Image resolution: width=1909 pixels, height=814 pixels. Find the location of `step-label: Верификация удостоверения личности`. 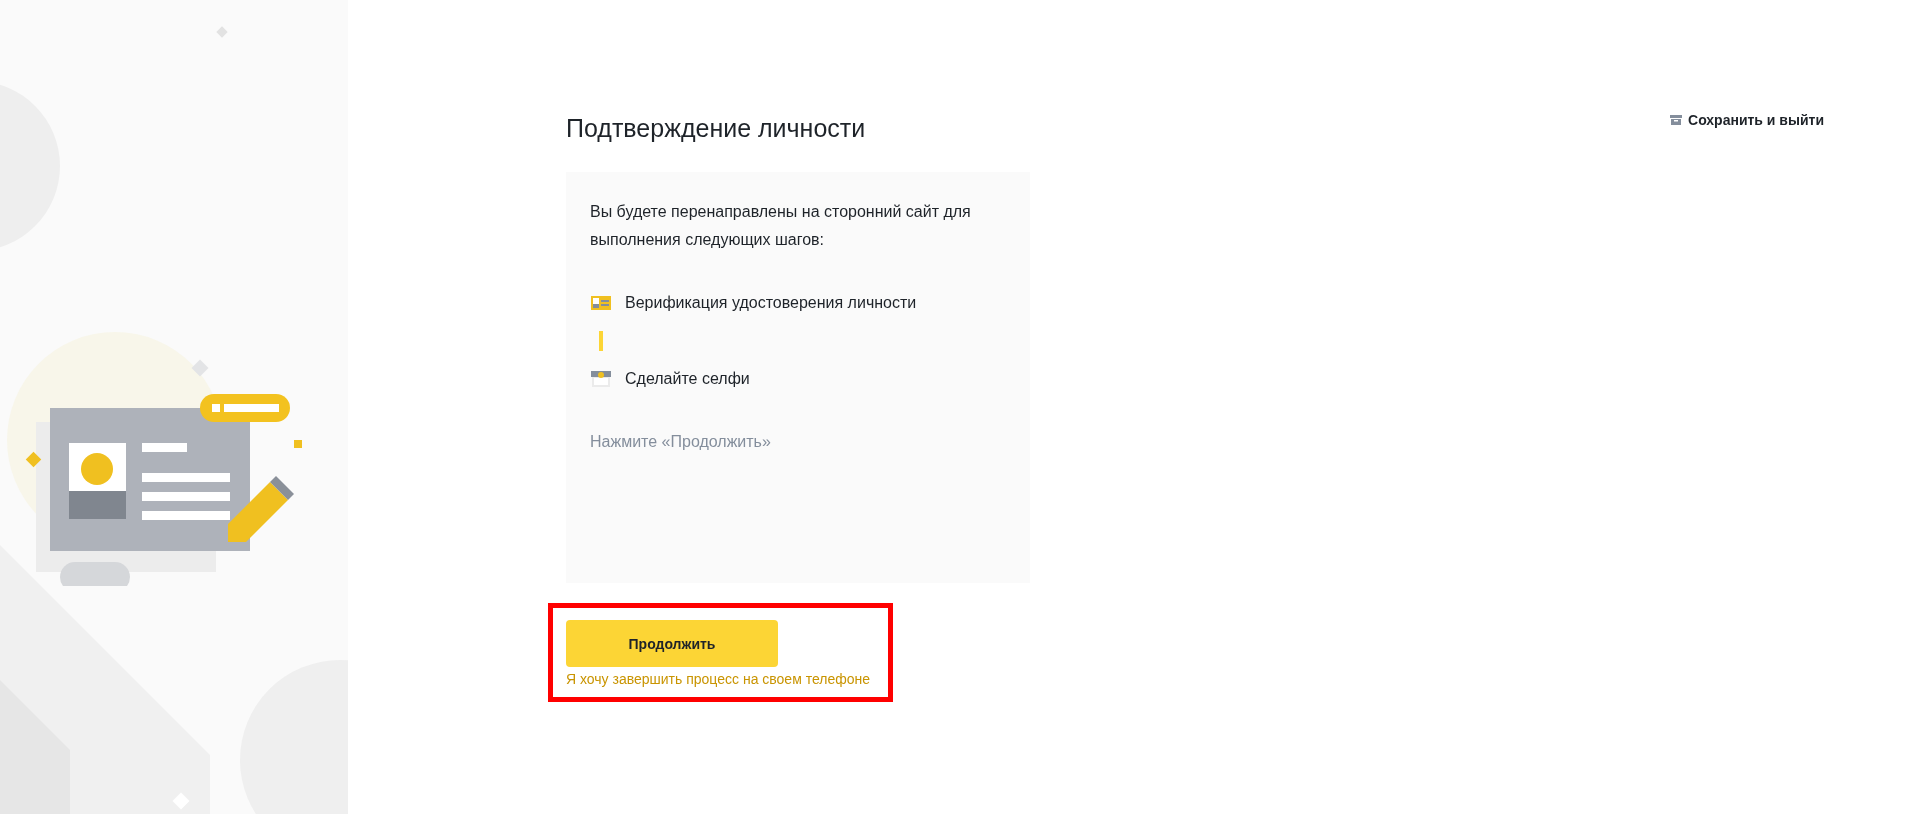

step-label: Верификация удостоверения личности is located at coordinates (771, 303).